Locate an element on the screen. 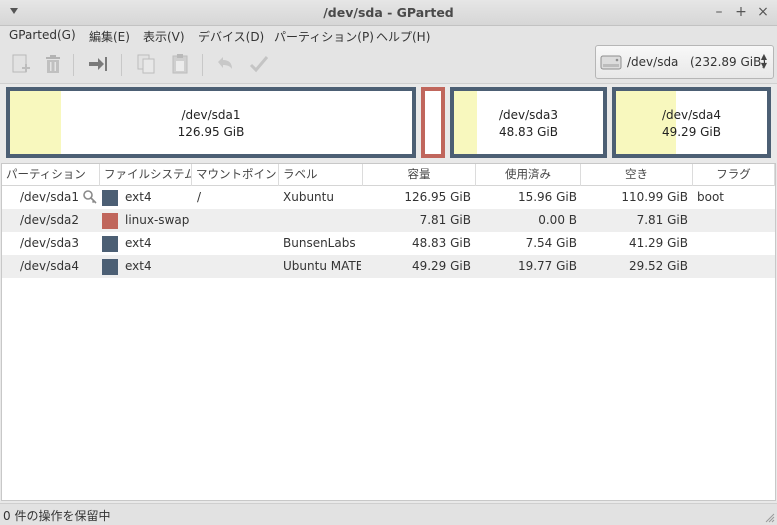 This screenshot has width=777, height=525. cell-fs: linux-swap is located at coordinates (157, 220).